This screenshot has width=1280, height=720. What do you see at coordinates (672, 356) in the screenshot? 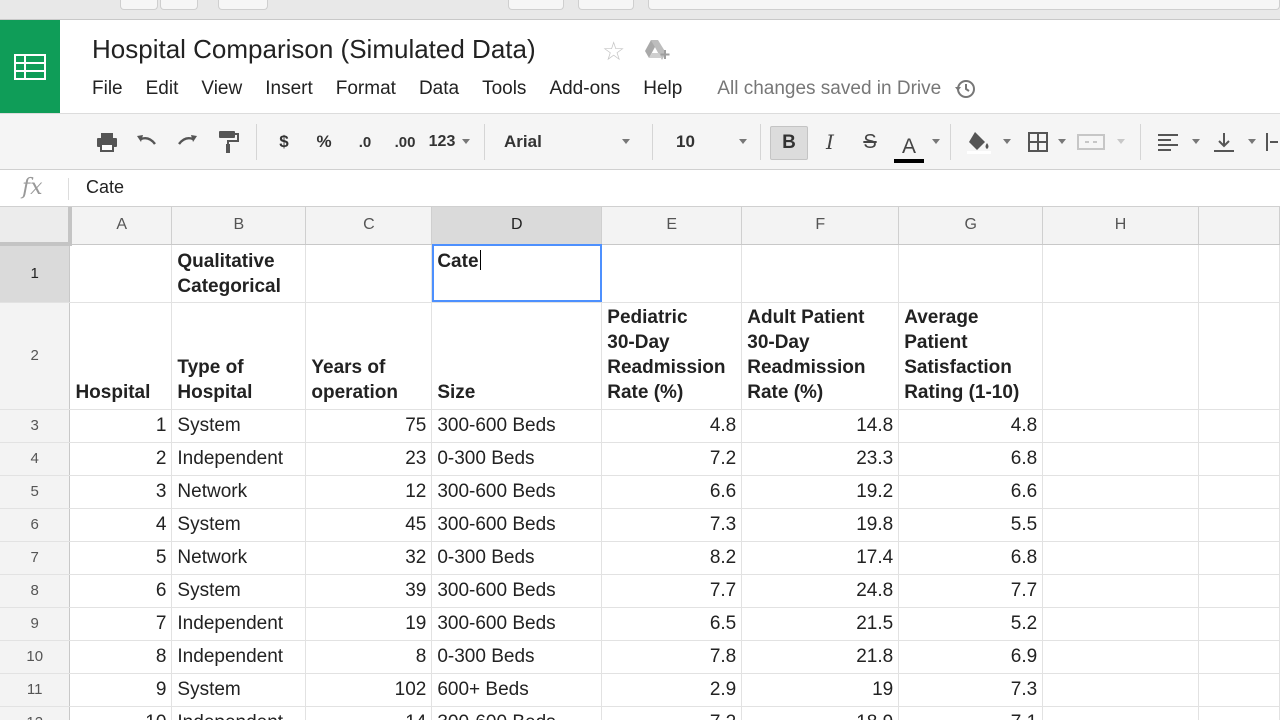
I see `header-cell: Pediatric 30-Day Readmission Rate (%)` at bounding box center [672, 356].